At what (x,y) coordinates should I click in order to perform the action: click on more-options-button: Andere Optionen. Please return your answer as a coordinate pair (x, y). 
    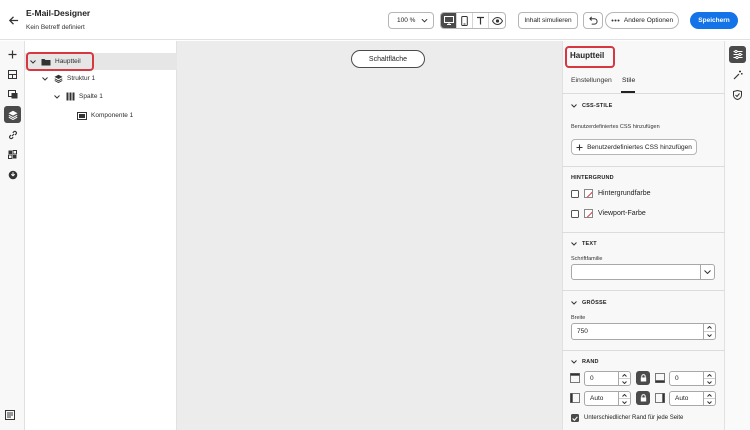
    Looking at the image, I should click on (642, 20).